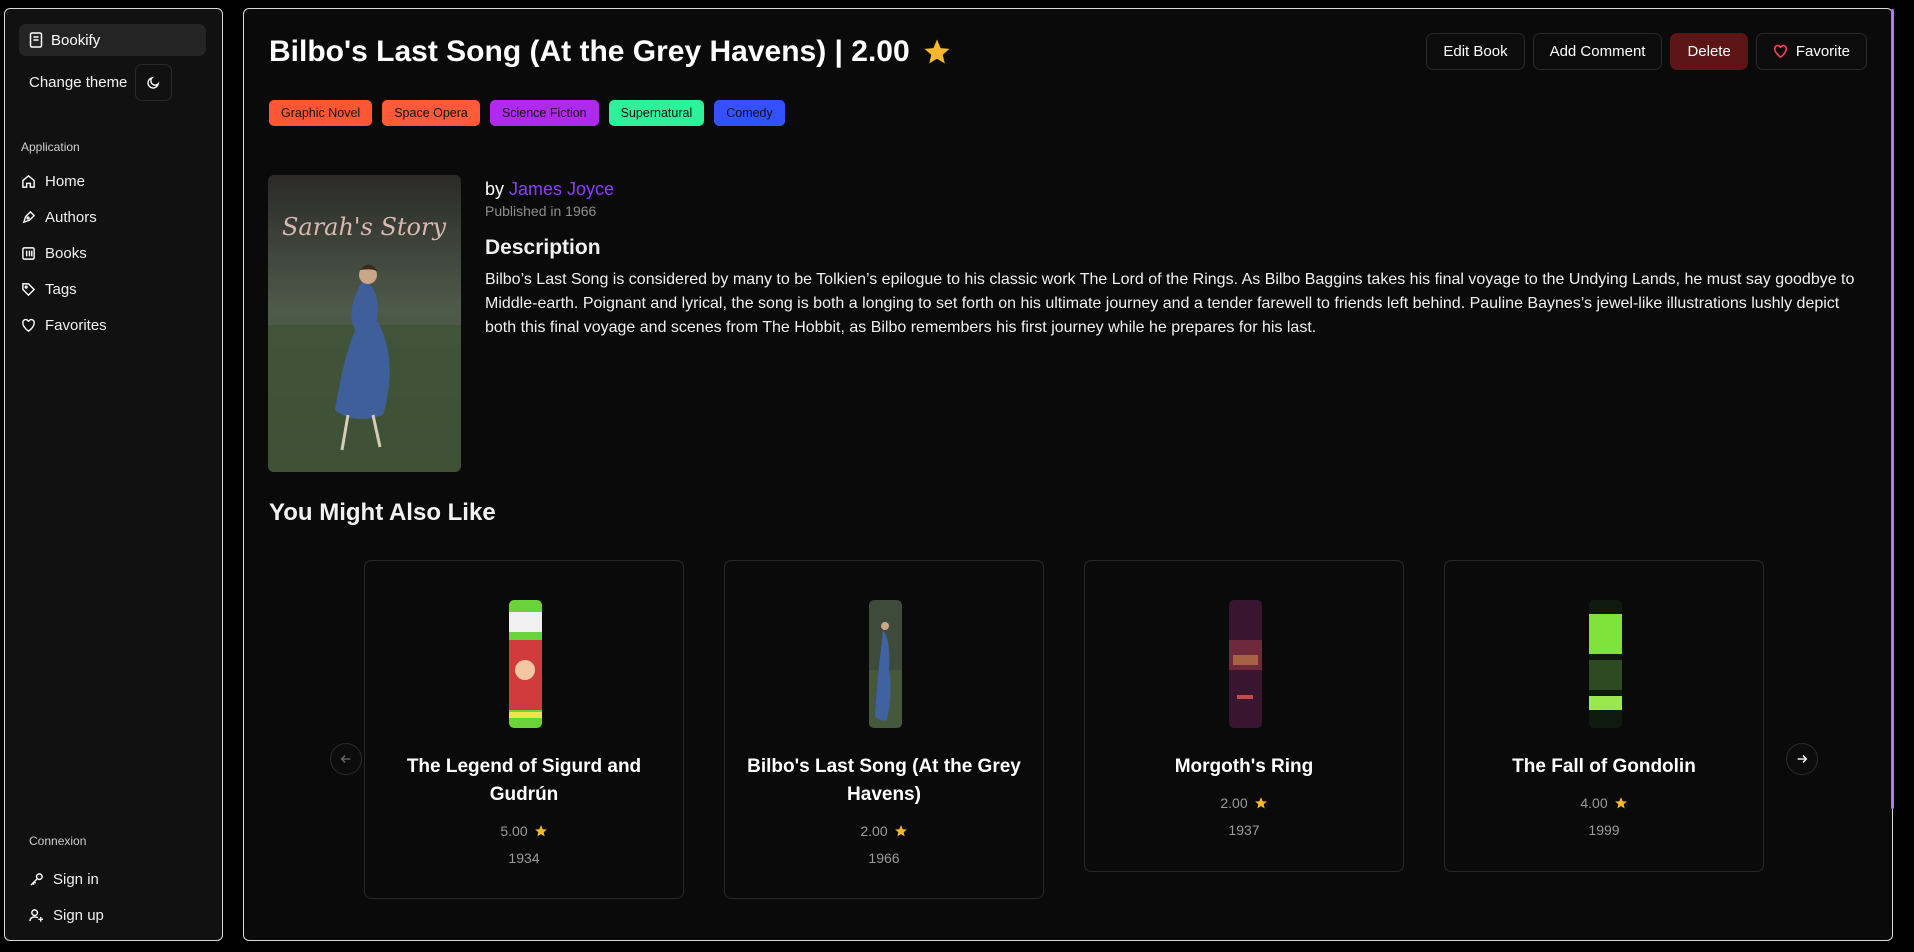 This screenshot has width=1914, height=952. I want to click on brand-name: Bookify, so click(76, 40).